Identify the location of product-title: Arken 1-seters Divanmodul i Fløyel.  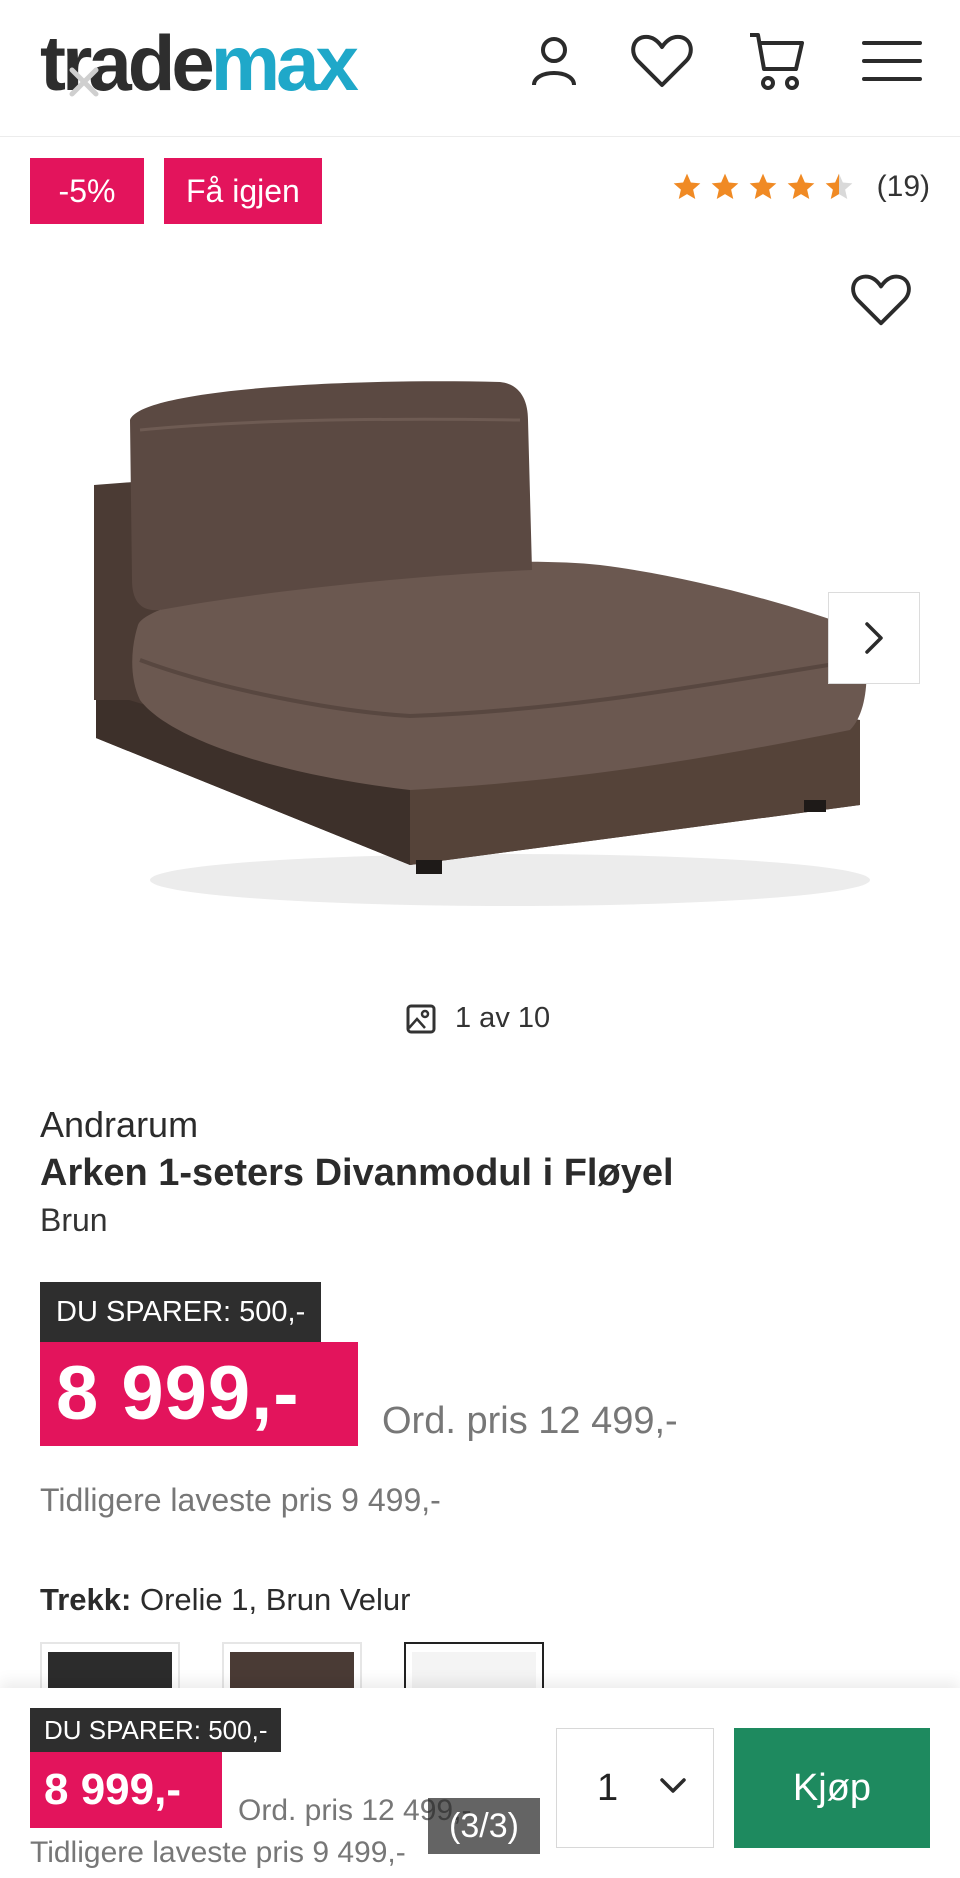
(357, 1173).